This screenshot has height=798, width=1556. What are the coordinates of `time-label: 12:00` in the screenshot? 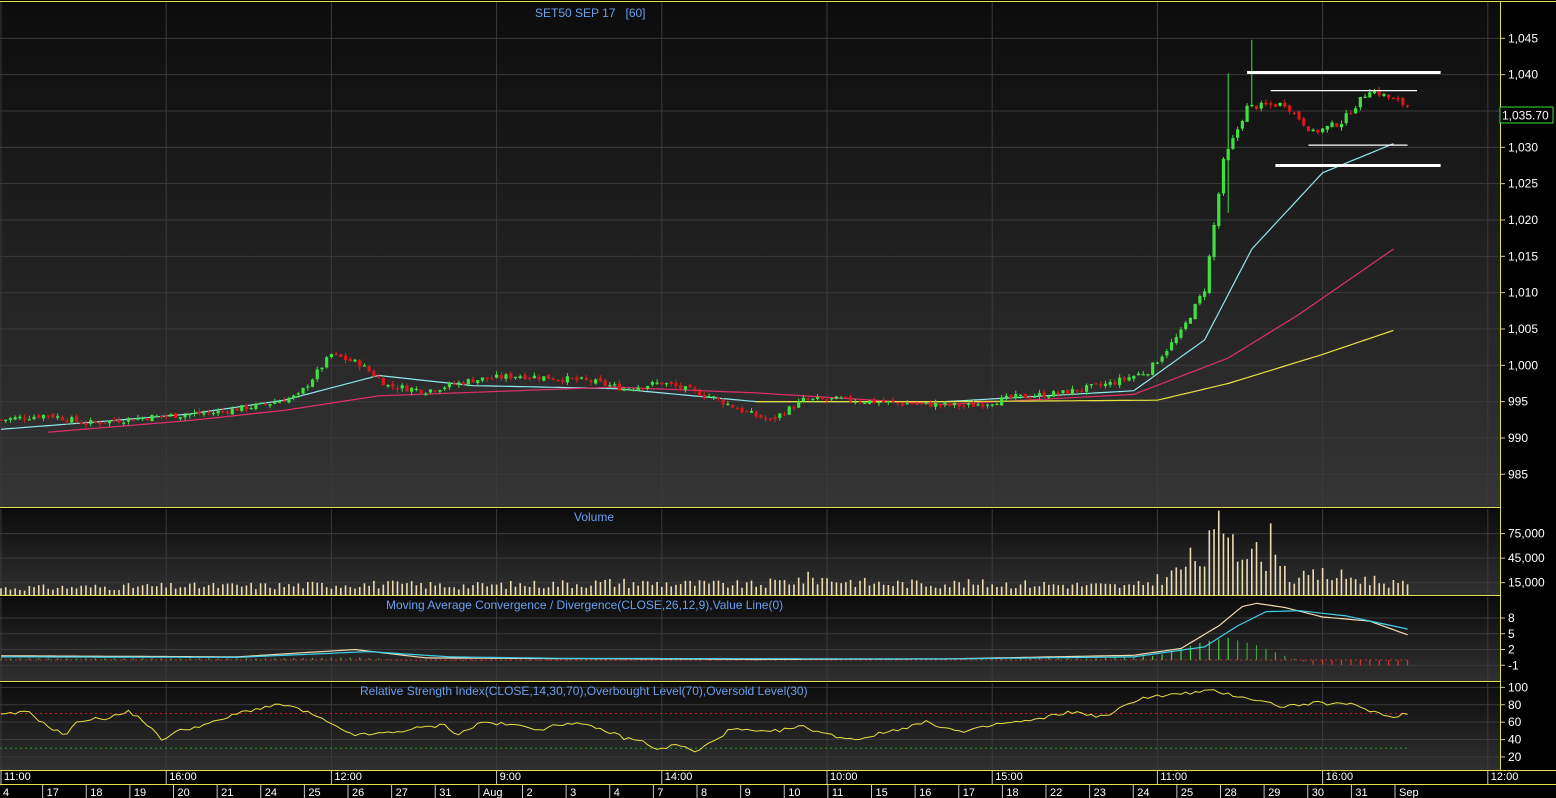 It's located at (348, 777).